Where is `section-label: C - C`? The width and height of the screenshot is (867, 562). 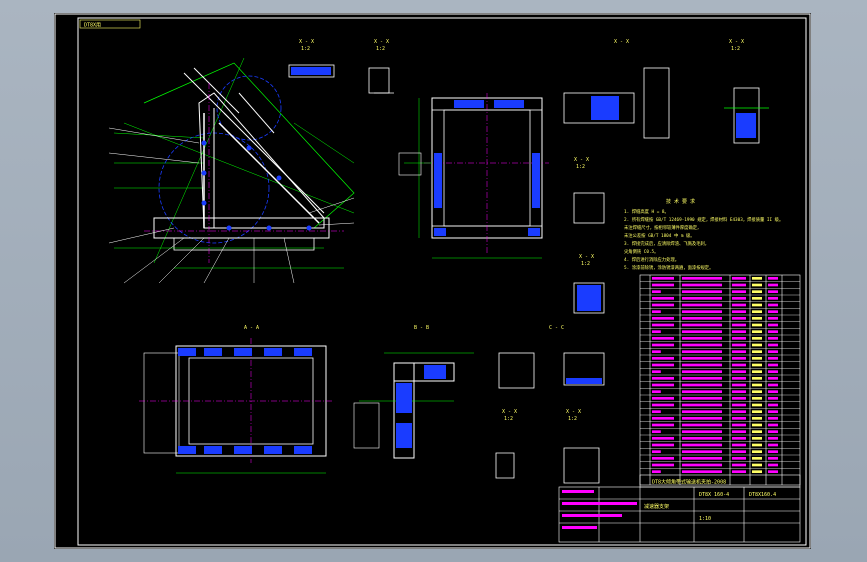
section-label: C - C is located at coordinates (556, 328).